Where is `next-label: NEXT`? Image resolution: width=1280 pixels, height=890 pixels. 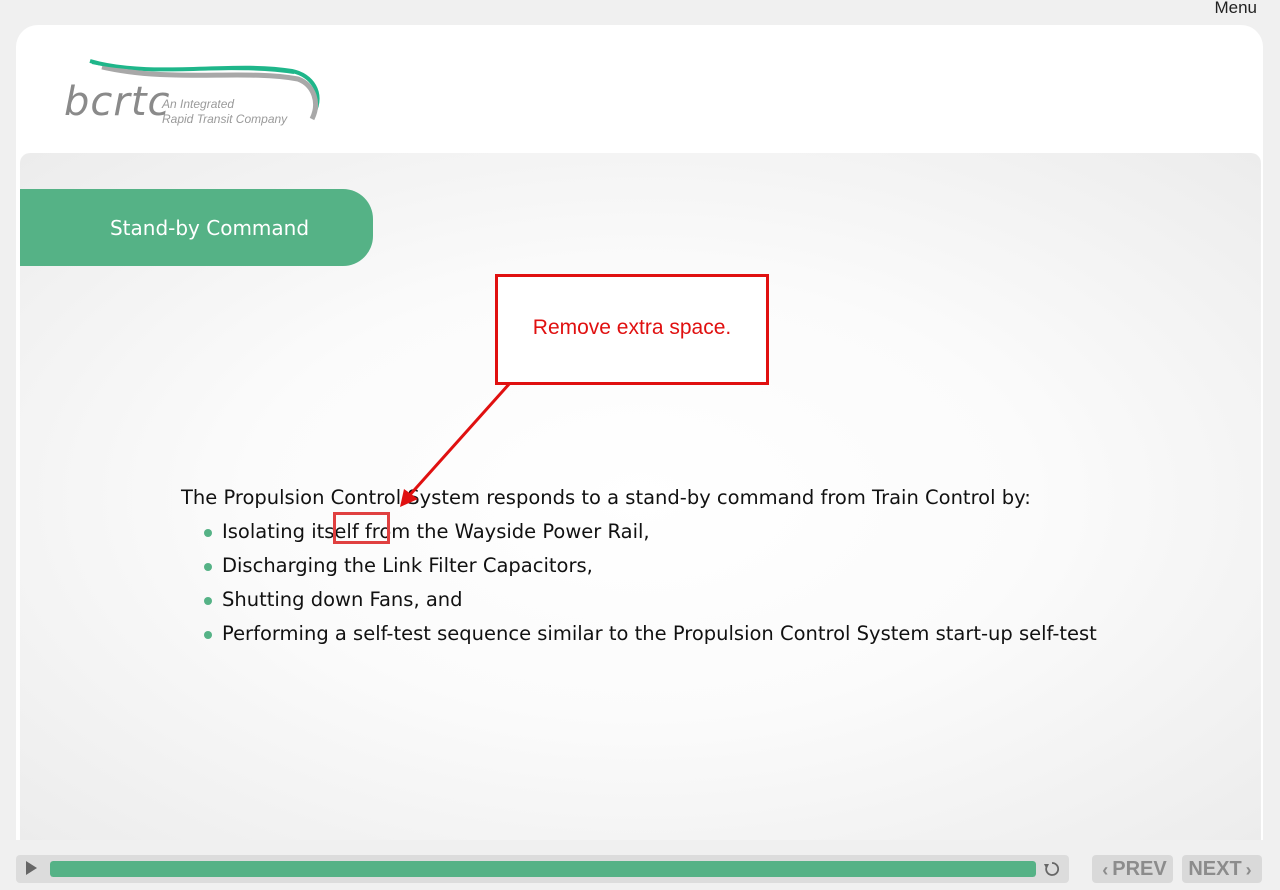 next-label: NEXT is located at coordinates (1215, 868).